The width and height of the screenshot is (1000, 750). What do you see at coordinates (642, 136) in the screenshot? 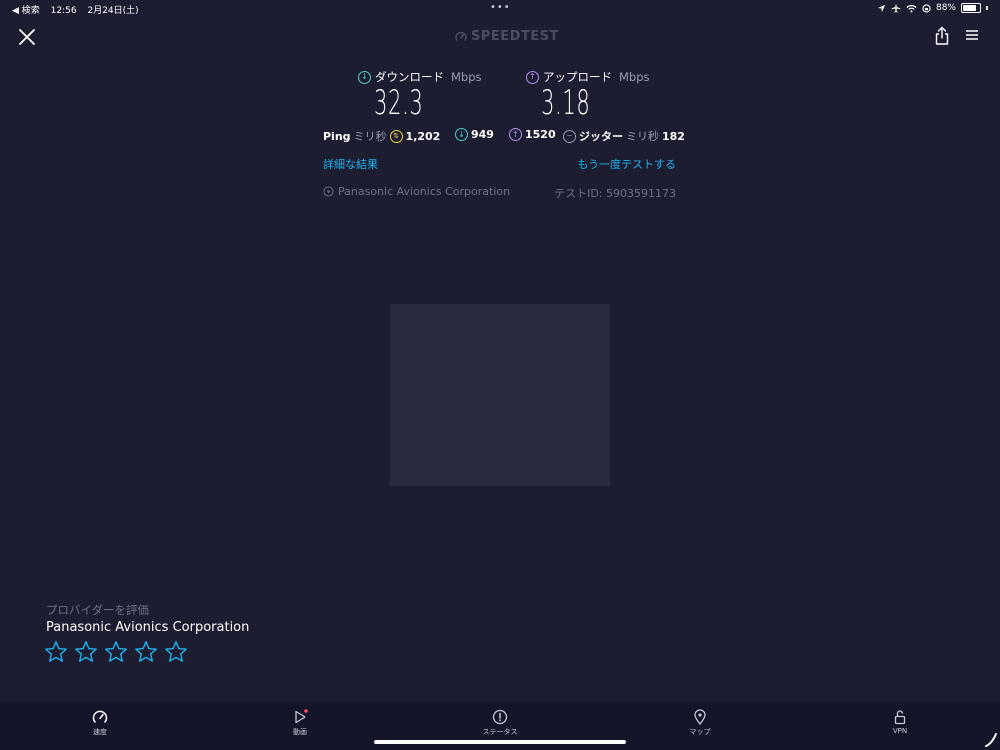
I see `jitter-unit: ミリ秒` at bounding box center [642, 136].